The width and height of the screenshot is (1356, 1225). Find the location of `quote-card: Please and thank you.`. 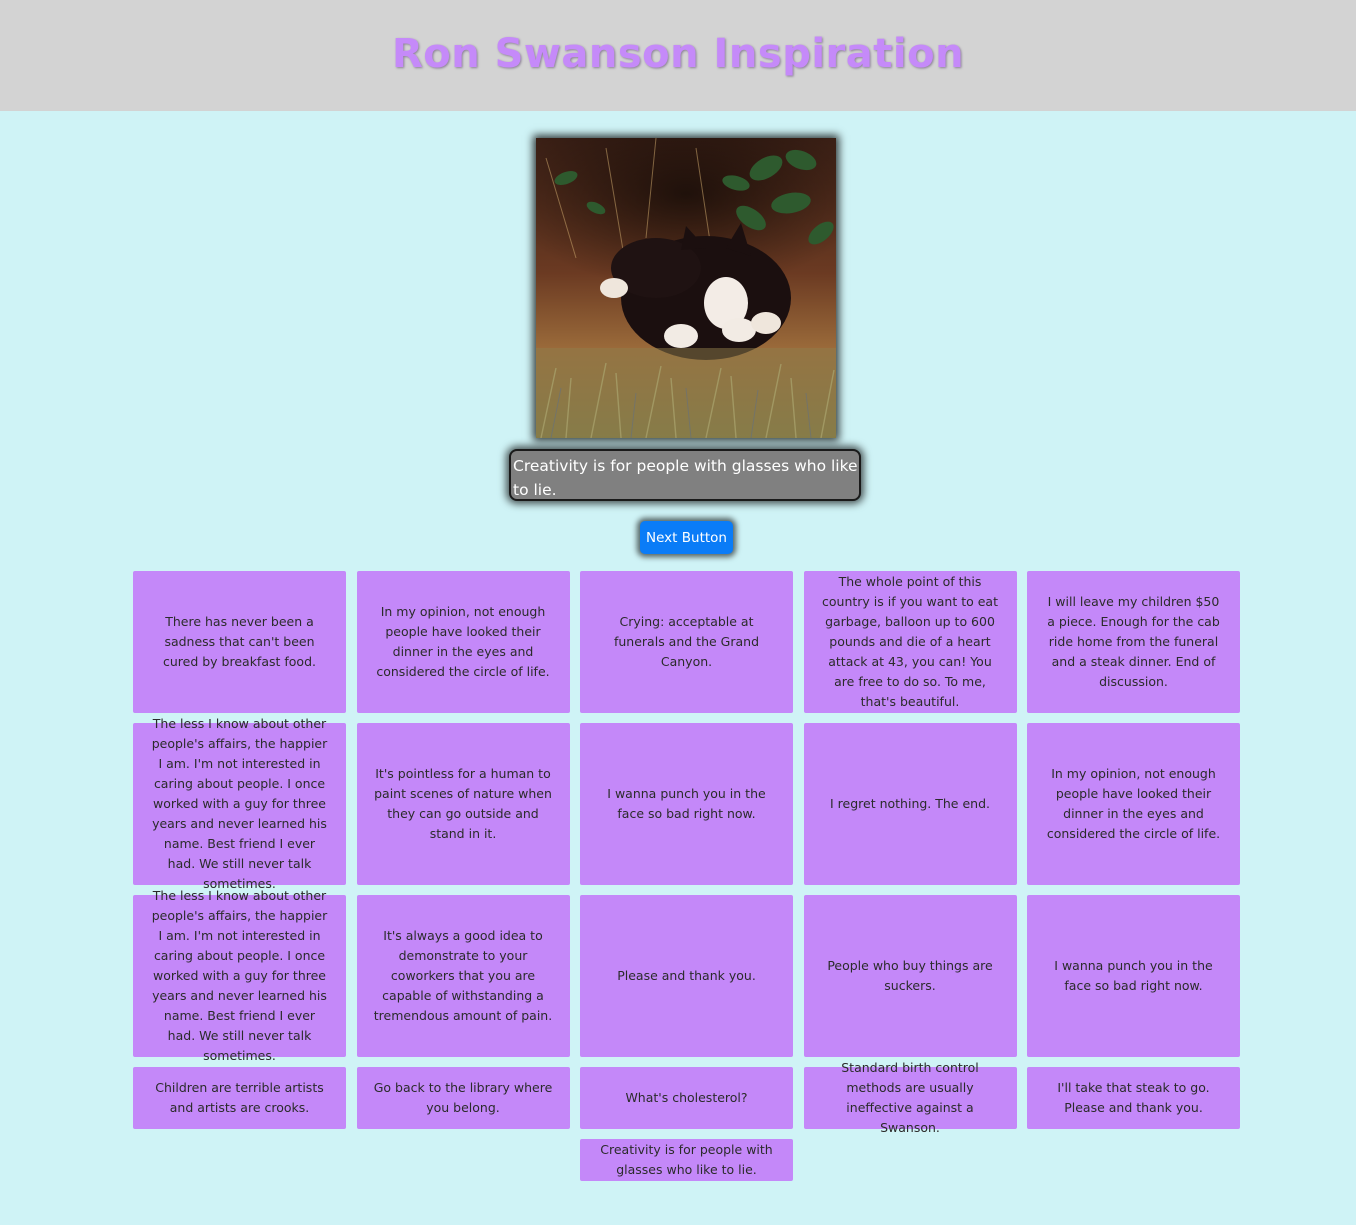

quote-card: Please and thank you. is located at coordinates (686, 976).